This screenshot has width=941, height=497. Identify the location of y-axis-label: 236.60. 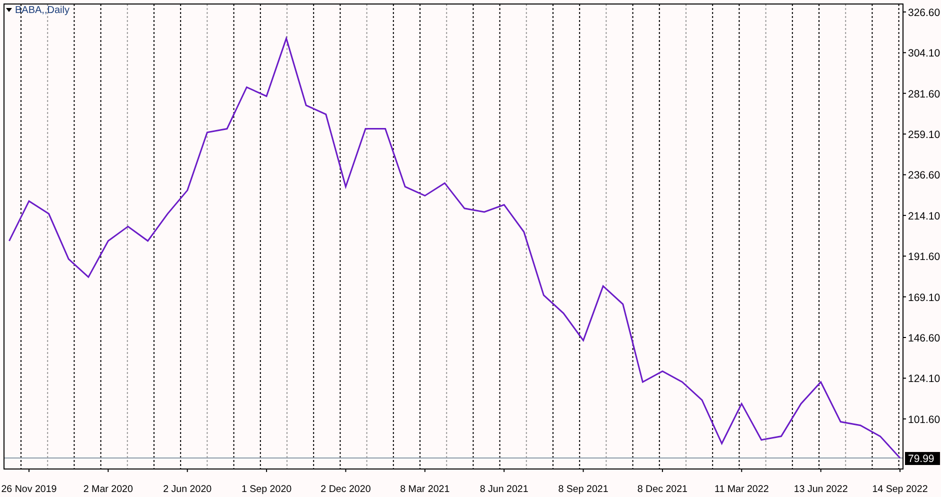
(924, 176).